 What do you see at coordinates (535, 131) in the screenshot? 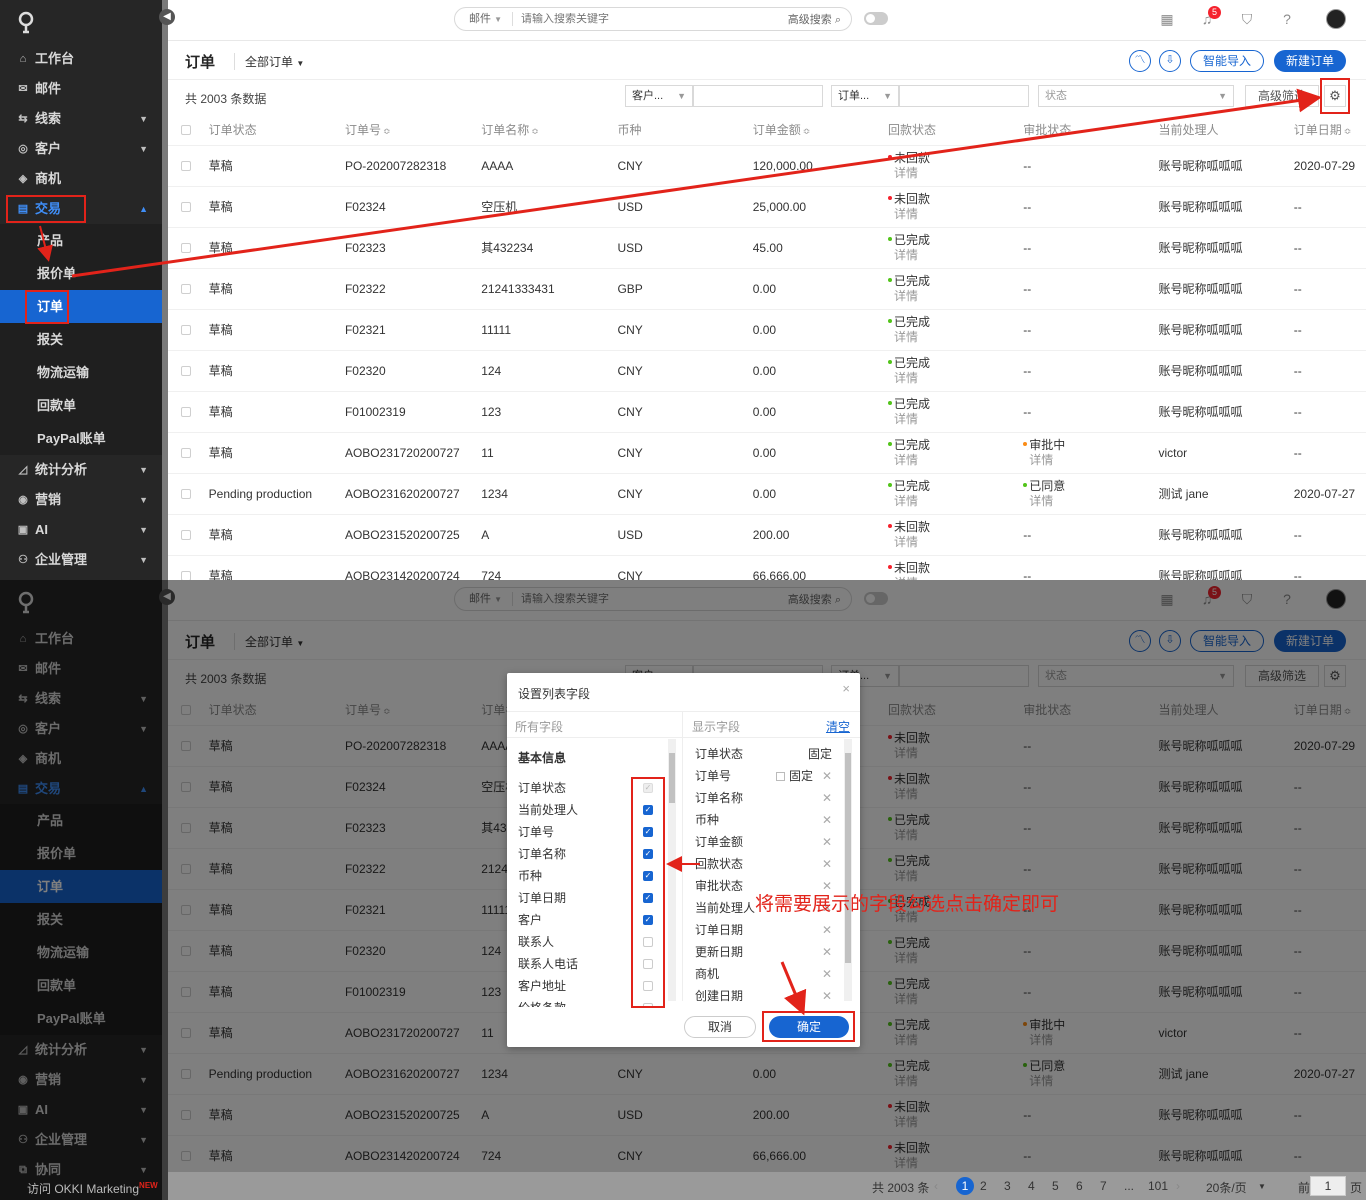
I see `sort-icon: ≎` at bounding box center [535, 131].